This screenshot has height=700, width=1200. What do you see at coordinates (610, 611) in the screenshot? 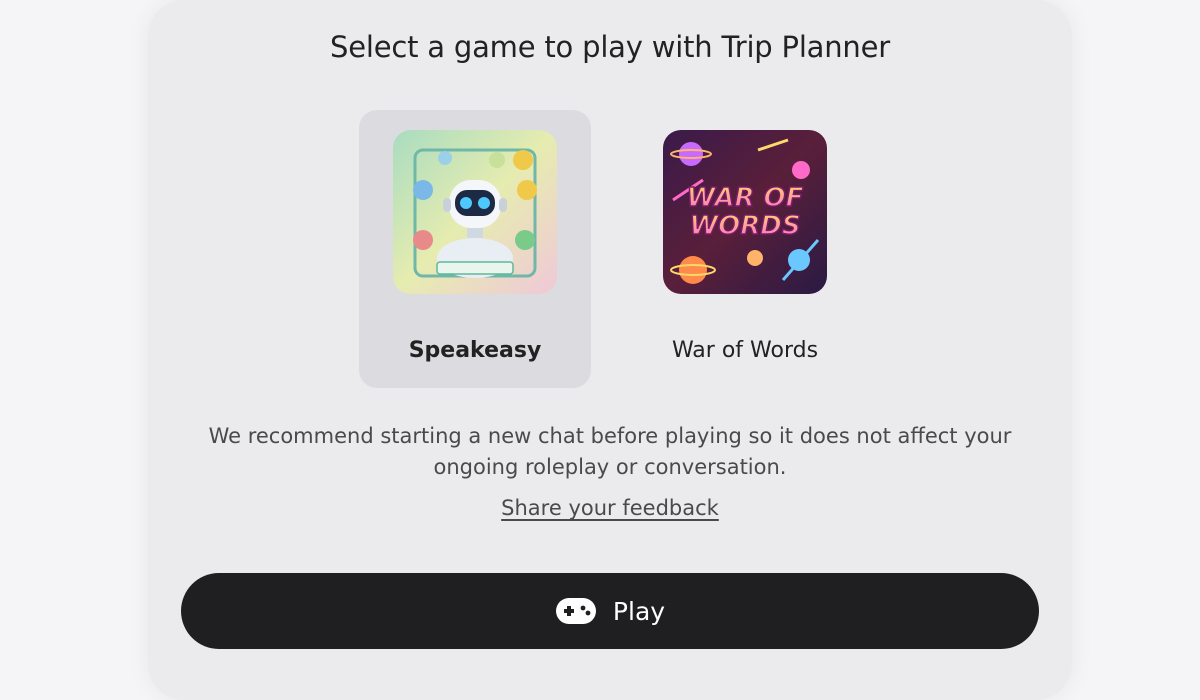
I see `play-button: Play` at bounding box center [610, 611].